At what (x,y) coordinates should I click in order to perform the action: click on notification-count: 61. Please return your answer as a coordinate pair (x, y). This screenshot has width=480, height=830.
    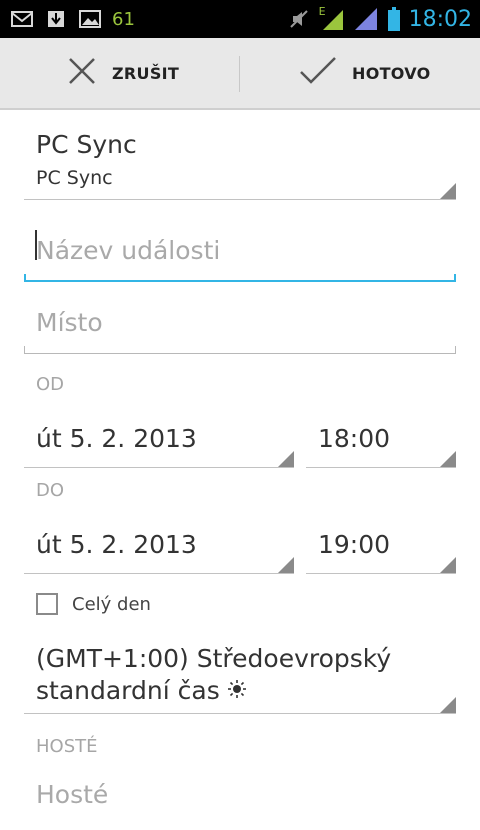
    Looking at the image, I should click on (123, 19).